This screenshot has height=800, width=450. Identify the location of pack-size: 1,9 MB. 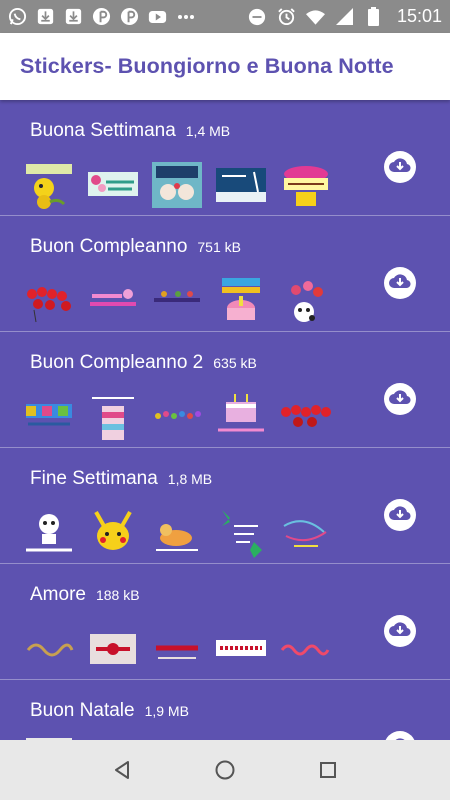
(166, 711).